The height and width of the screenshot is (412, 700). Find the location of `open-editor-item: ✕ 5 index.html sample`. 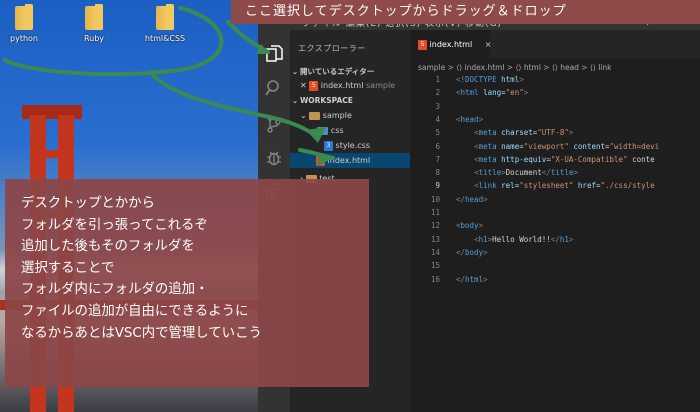

open-editor-item: ✕ 5 index.html sample is located at coordinates (350, 85).